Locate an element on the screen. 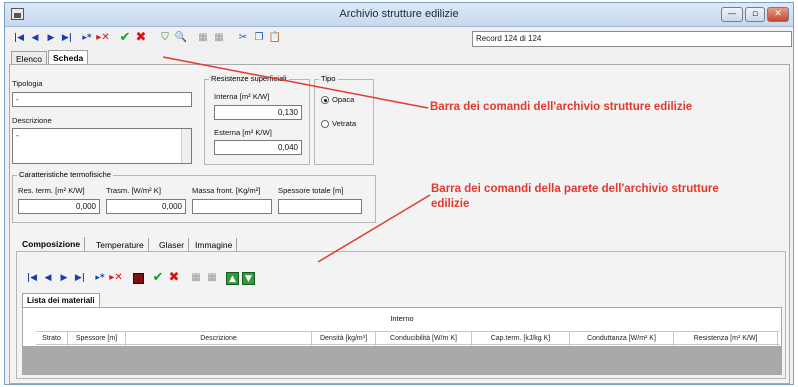  annotation-line-wall is located at coordinates (374, 228).